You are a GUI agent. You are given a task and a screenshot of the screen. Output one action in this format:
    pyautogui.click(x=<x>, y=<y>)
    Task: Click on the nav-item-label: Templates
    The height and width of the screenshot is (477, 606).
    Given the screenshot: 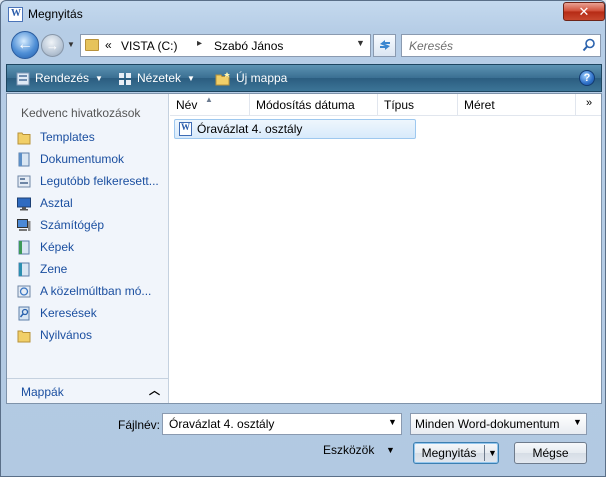 What is the action you would take?
    pyautogui.click(x=67, y=137)
    